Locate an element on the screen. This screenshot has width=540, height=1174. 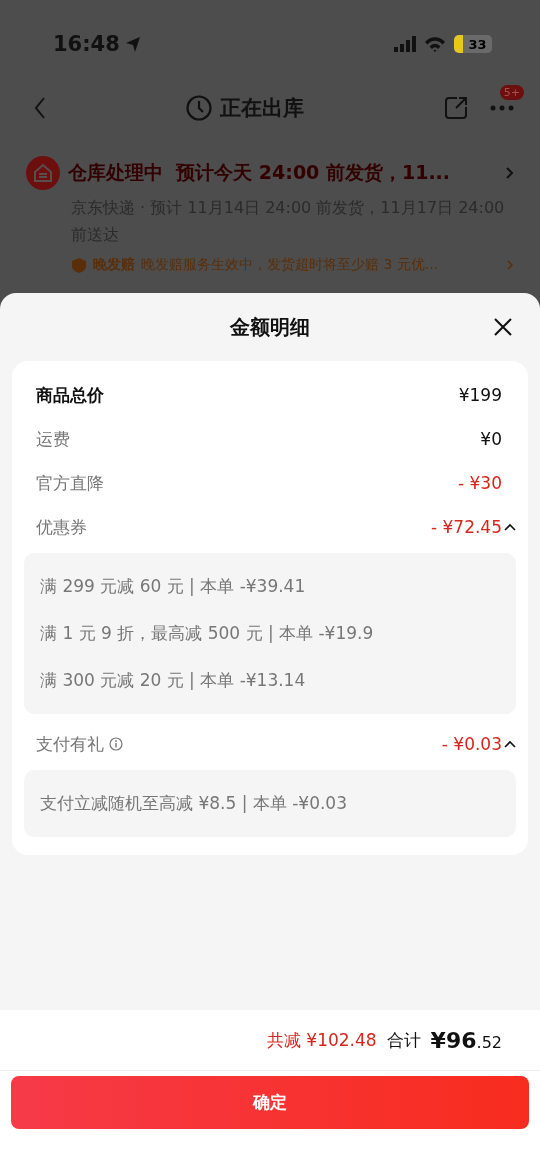
back-icon is located at coordinates (40, 108).